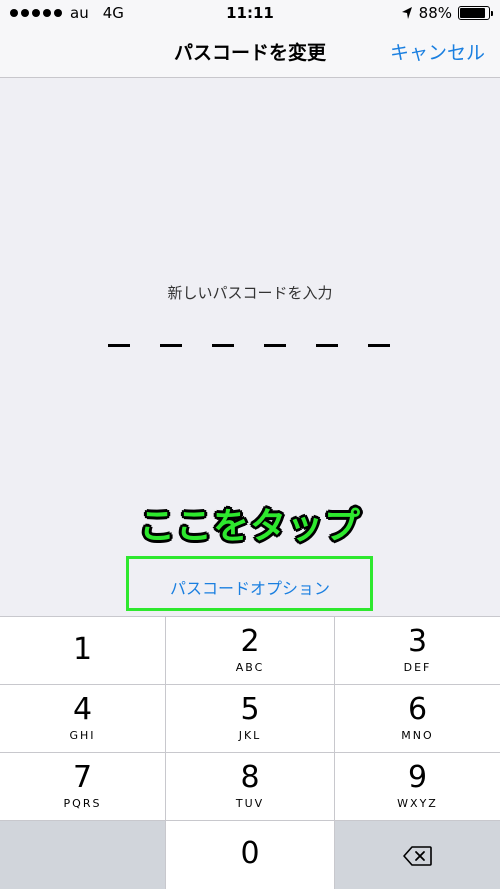 The height and width of the screenshot is (889, 500). What do you see at coordinates (406, 13) in the screenshot?
I see `location-arrow-icon` at bounding box center [406, 13].